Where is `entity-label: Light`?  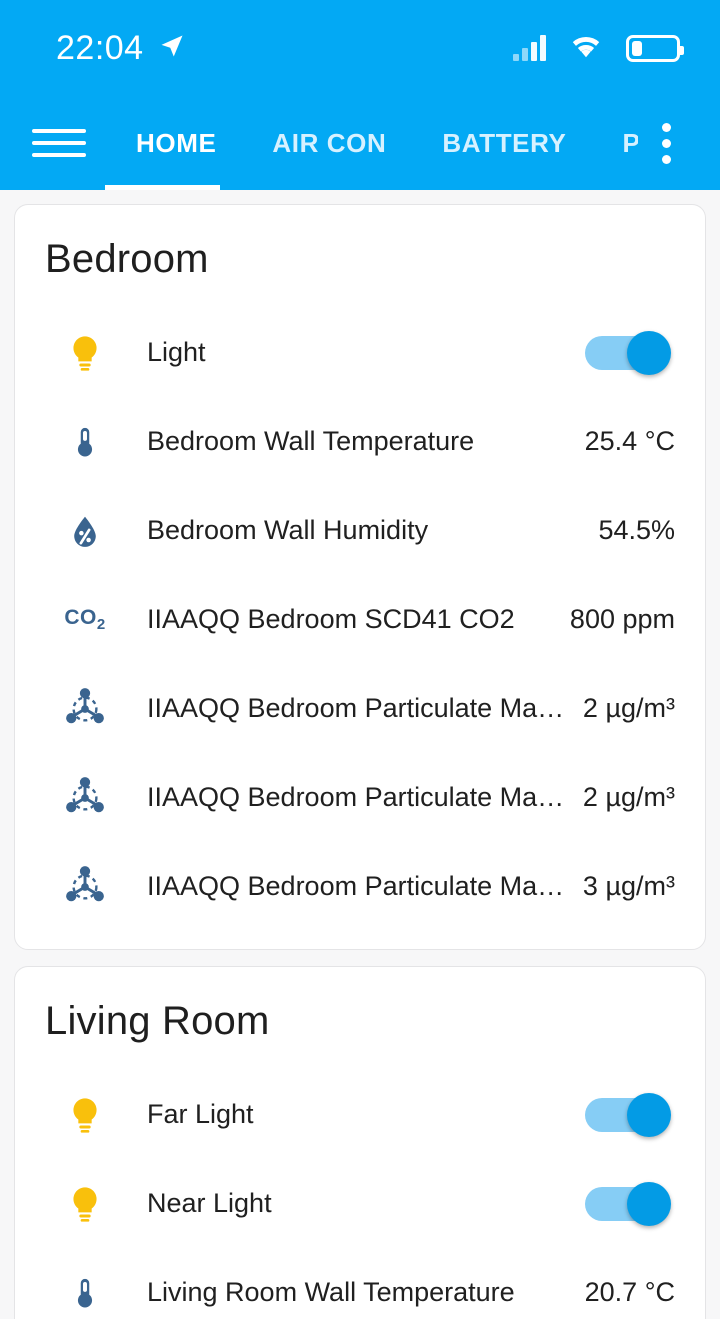
entity-label: Light is located at coordinates (176, 352).